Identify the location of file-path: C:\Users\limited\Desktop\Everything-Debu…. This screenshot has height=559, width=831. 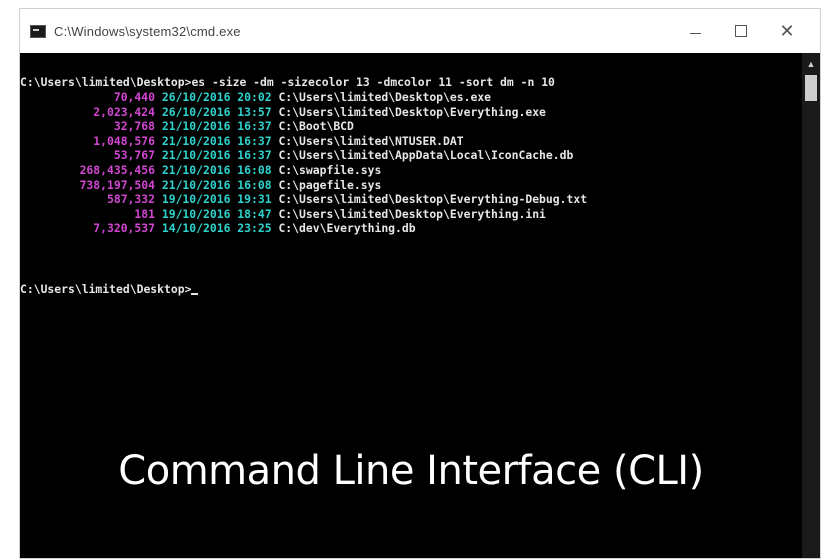
(433, 199).